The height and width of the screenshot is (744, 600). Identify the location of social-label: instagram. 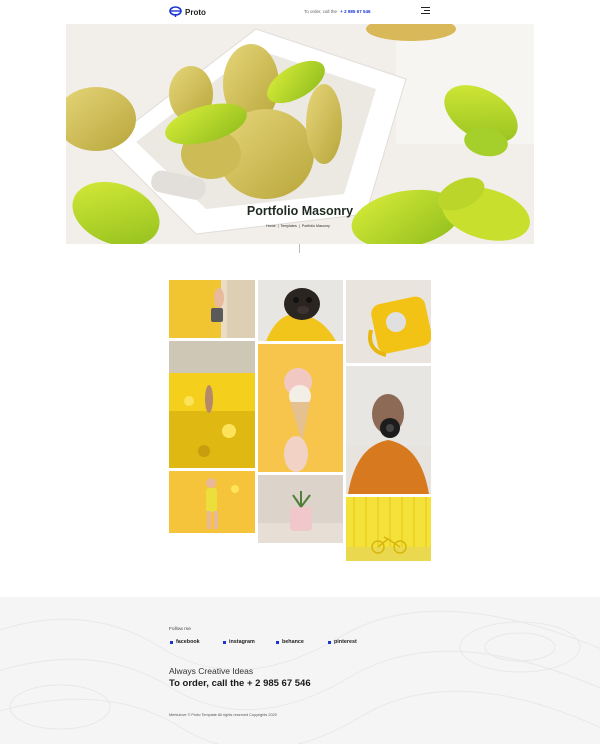
(242, 642).